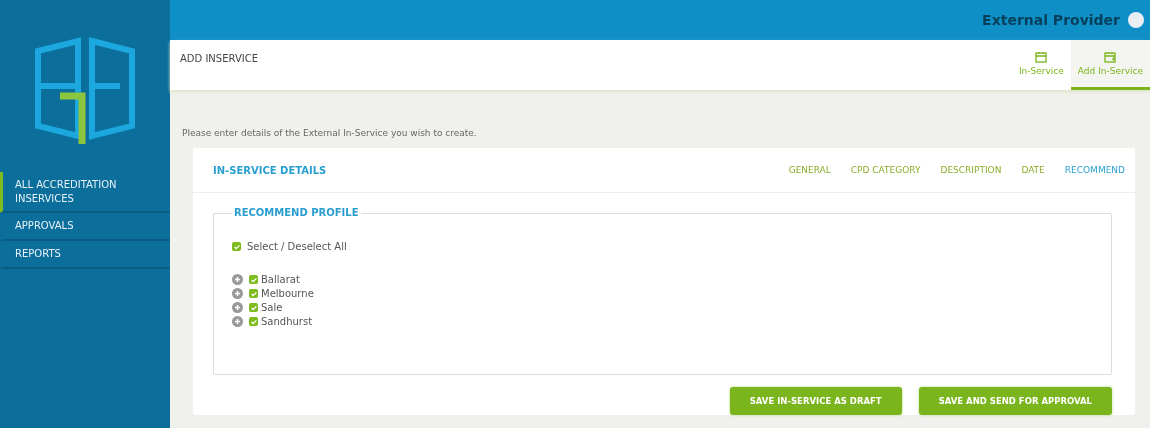 The height and width of the screenshot is (428, 1150). I want to click on intro-text: Please enter details of the External In-Service you wish to create., so click(329, 133).